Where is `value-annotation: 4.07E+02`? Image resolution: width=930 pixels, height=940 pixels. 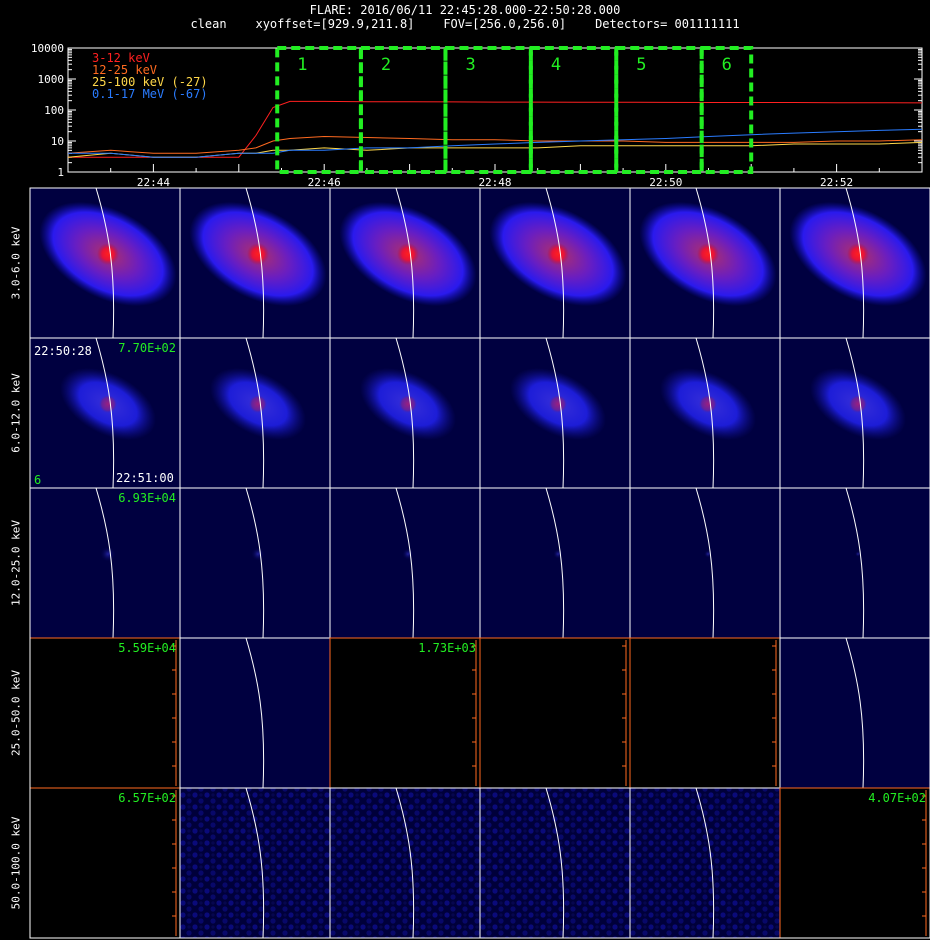 value-annotation: 4.07E+02 is located at coordinates (897, 798).